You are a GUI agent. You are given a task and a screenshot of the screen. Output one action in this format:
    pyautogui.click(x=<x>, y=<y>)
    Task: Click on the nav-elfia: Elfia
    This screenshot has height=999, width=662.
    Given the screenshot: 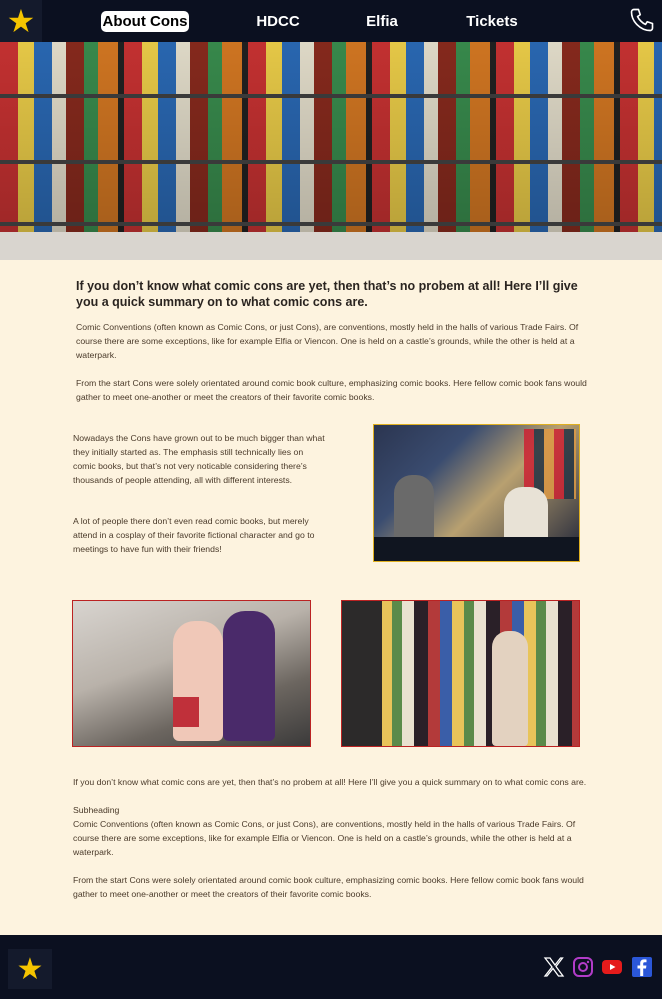 What is the action you would take?
    pyautogui.click(x=382, y=21)
    